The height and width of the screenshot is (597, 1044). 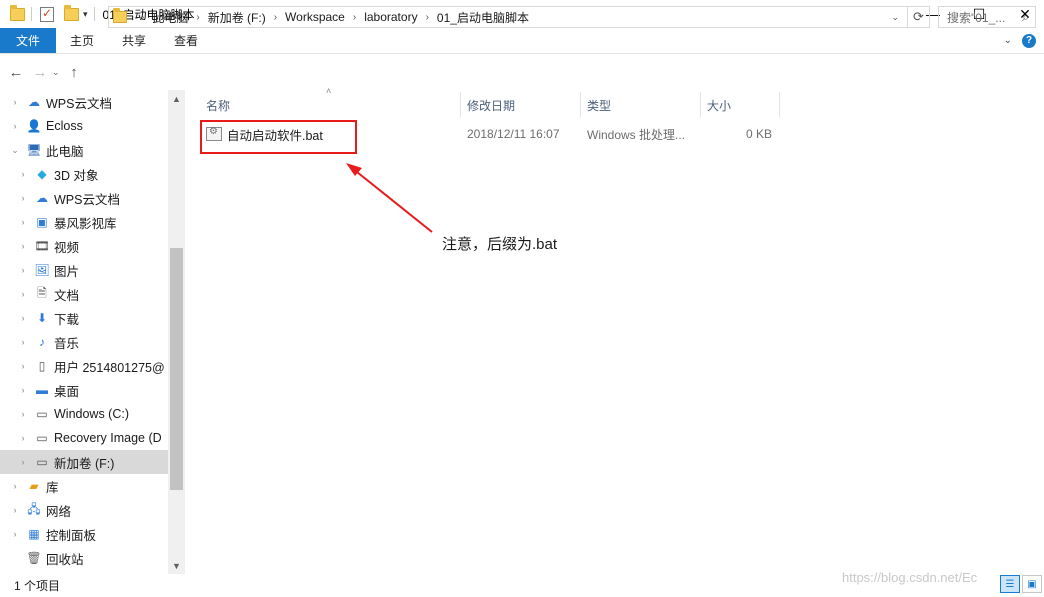 What do you see at coordinates (278, 137) in the screenshot?
I see `annotation-highlight-box` at bounding box center [278, 137].